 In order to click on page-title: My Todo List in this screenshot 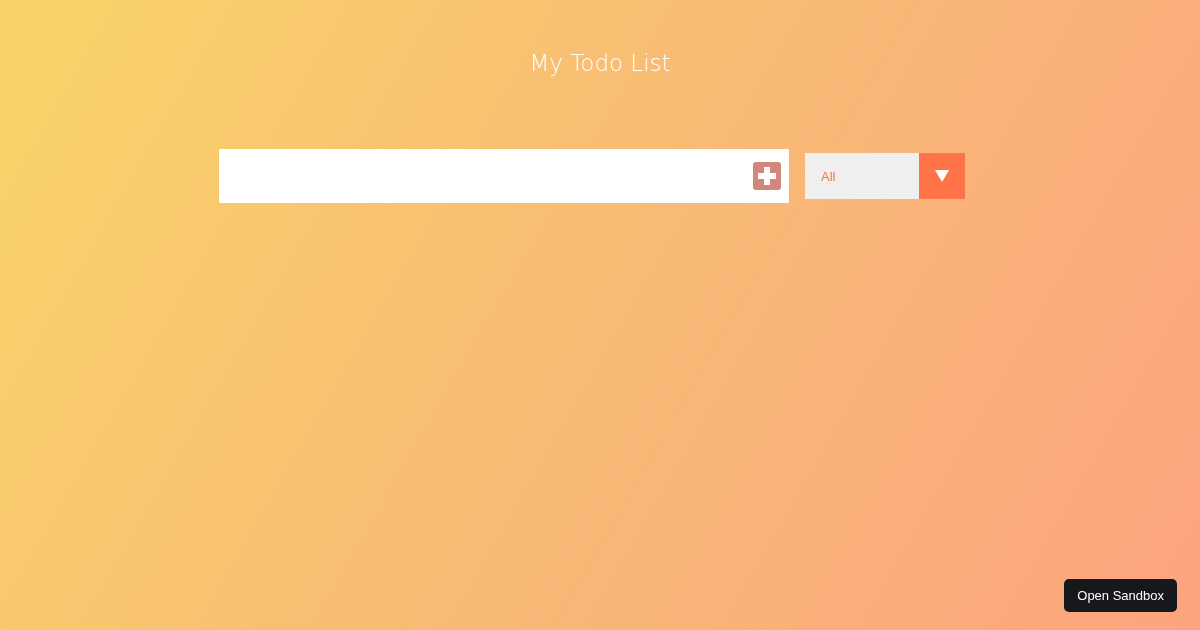, I will do `click(600, 62)`.